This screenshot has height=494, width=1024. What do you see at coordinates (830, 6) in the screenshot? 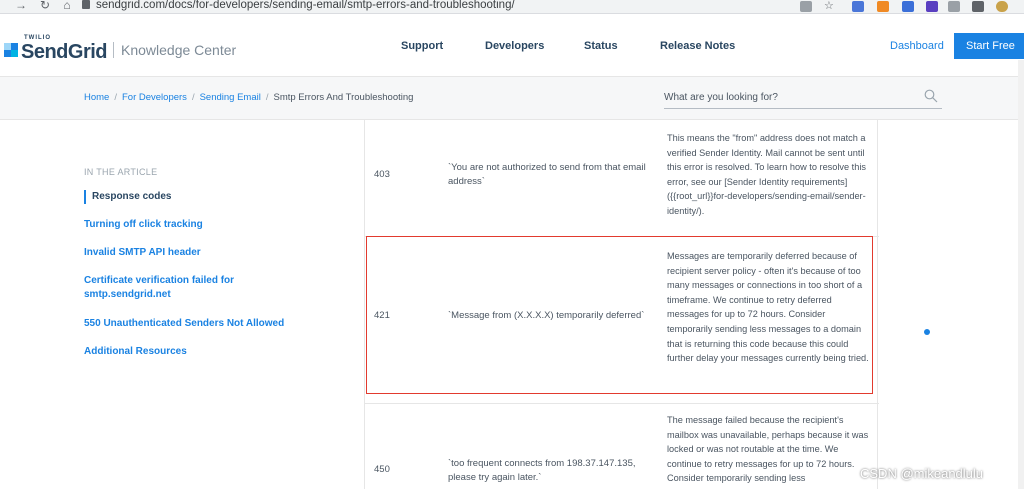
I see `star-icon: ☆` at bounding box center [830, 6].